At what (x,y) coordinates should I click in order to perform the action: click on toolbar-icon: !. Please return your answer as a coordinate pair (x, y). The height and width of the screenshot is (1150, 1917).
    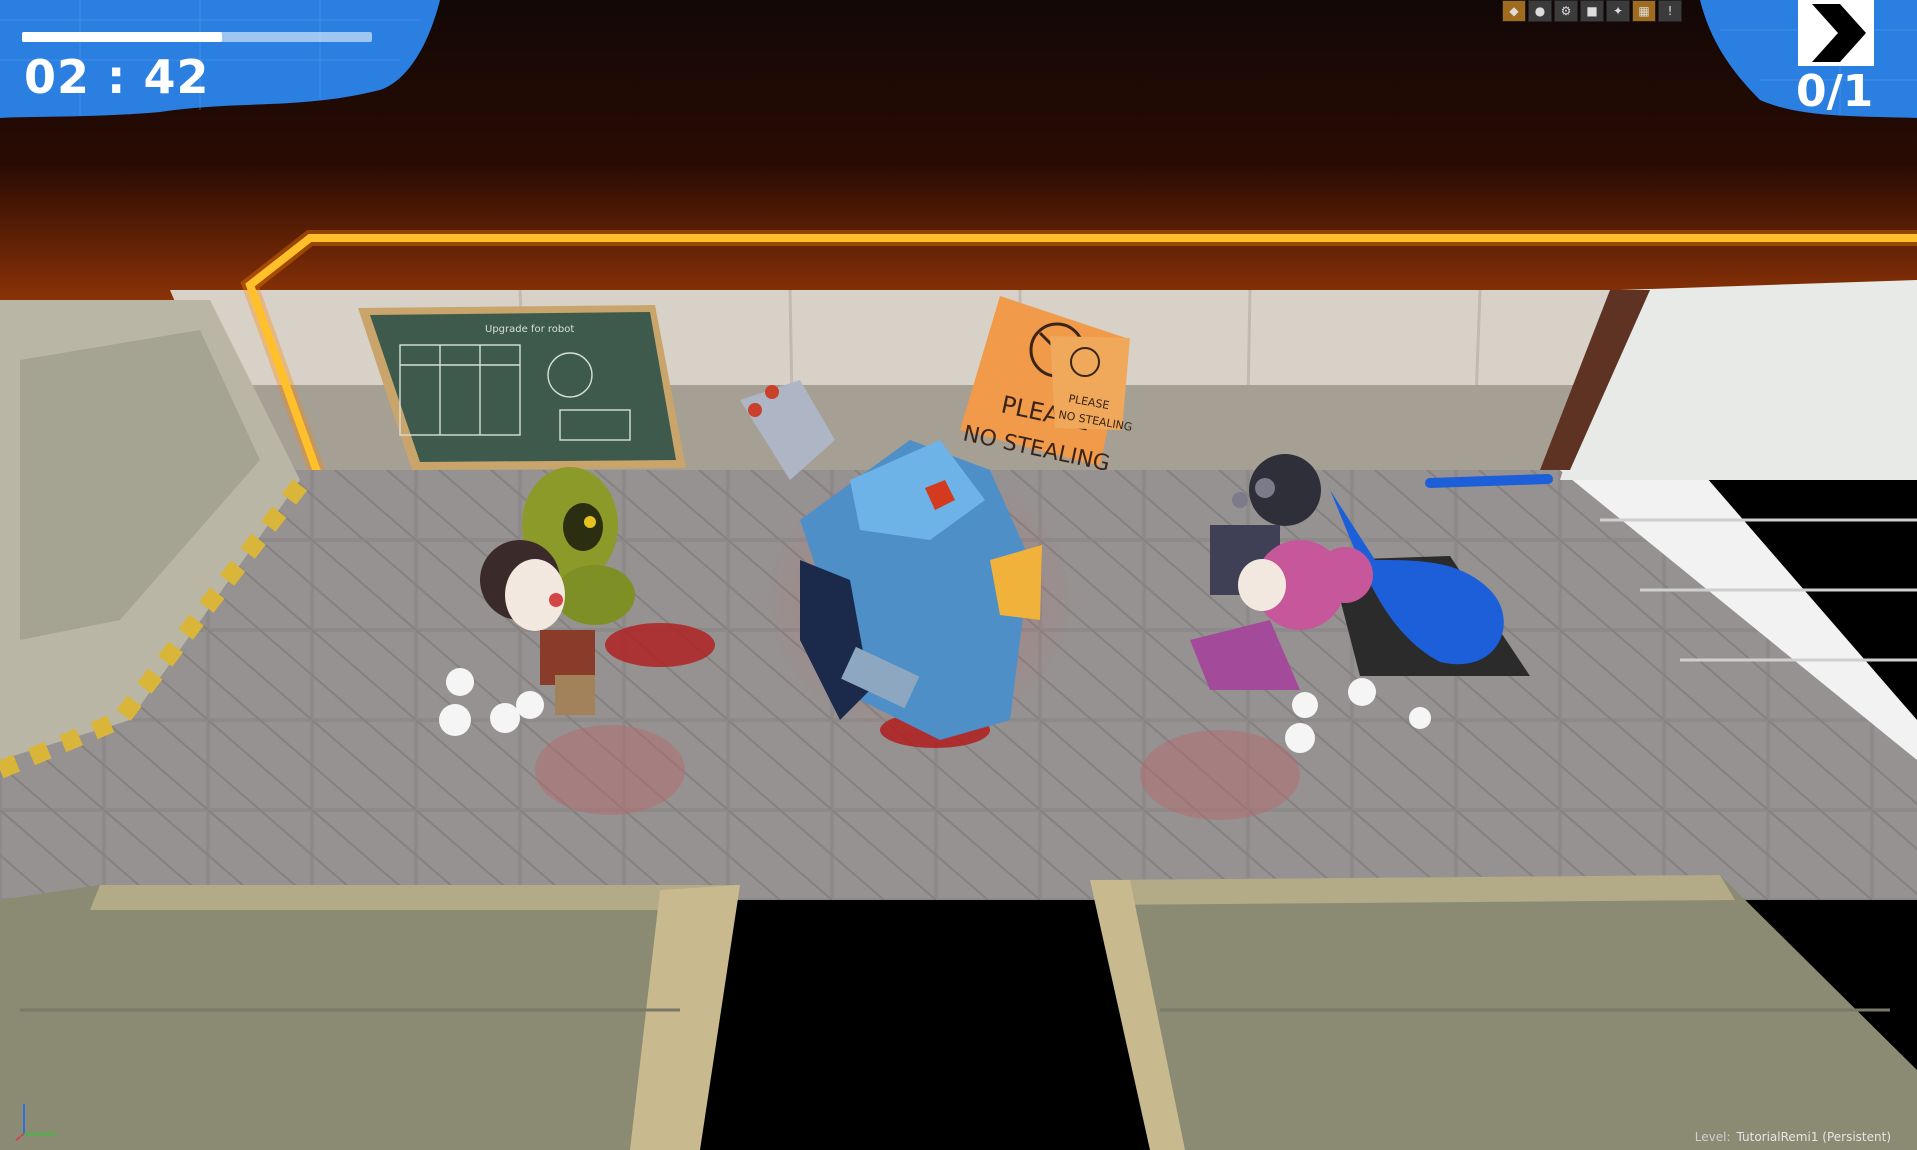
    Looking at the image, I should click on (1670, 11).